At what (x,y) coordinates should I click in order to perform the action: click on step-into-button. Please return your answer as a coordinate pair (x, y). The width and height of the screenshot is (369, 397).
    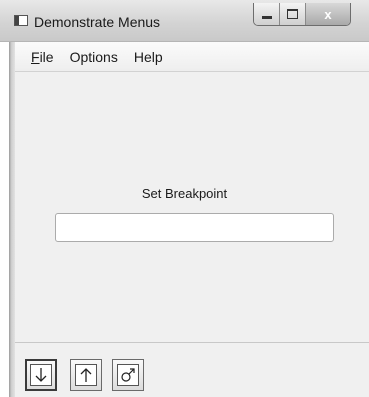
    Looking at the image, I should click on (41, 375).